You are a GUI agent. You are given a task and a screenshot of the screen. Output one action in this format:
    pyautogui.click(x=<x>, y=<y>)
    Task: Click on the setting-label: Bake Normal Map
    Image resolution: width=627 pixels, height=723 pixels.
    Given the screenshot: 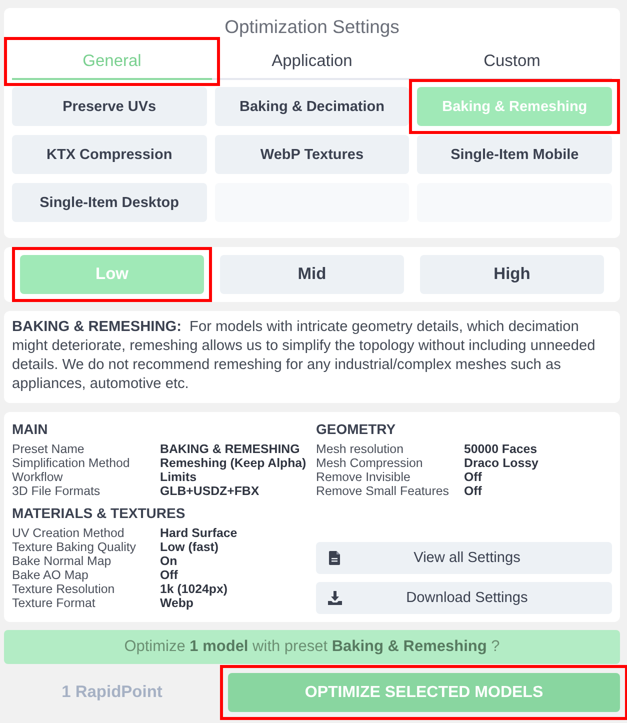 What is the action you would take?
    pyautogui.click(x=62, y=561)
    